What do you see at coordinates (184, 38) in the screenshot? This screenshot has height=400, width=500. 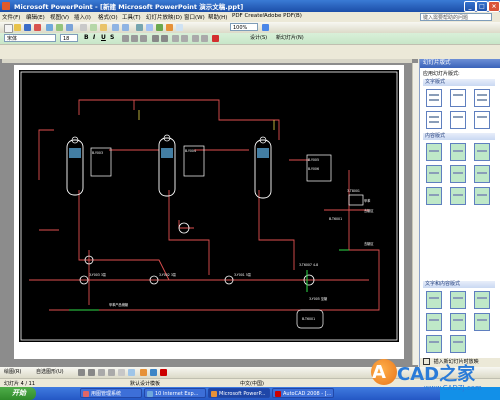 I see `decrease-font-icon` at bounding box center [184, 38].